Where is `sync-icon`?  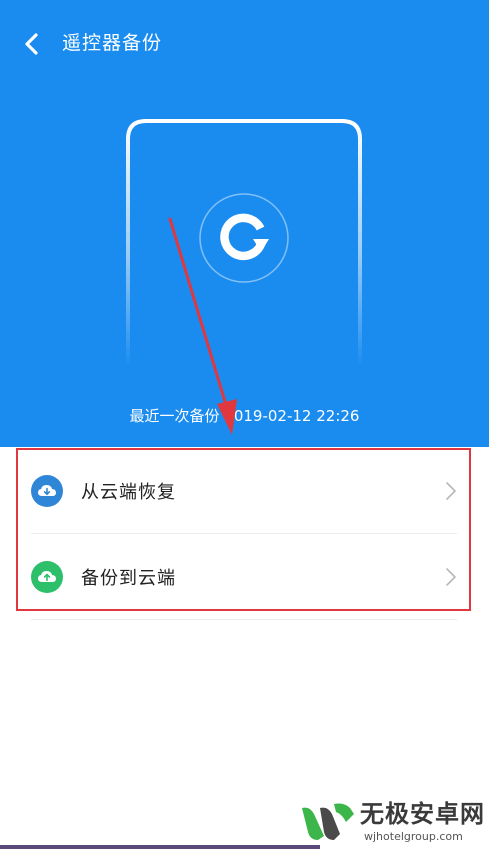 sync-icon is located at coordinates (244, 238).